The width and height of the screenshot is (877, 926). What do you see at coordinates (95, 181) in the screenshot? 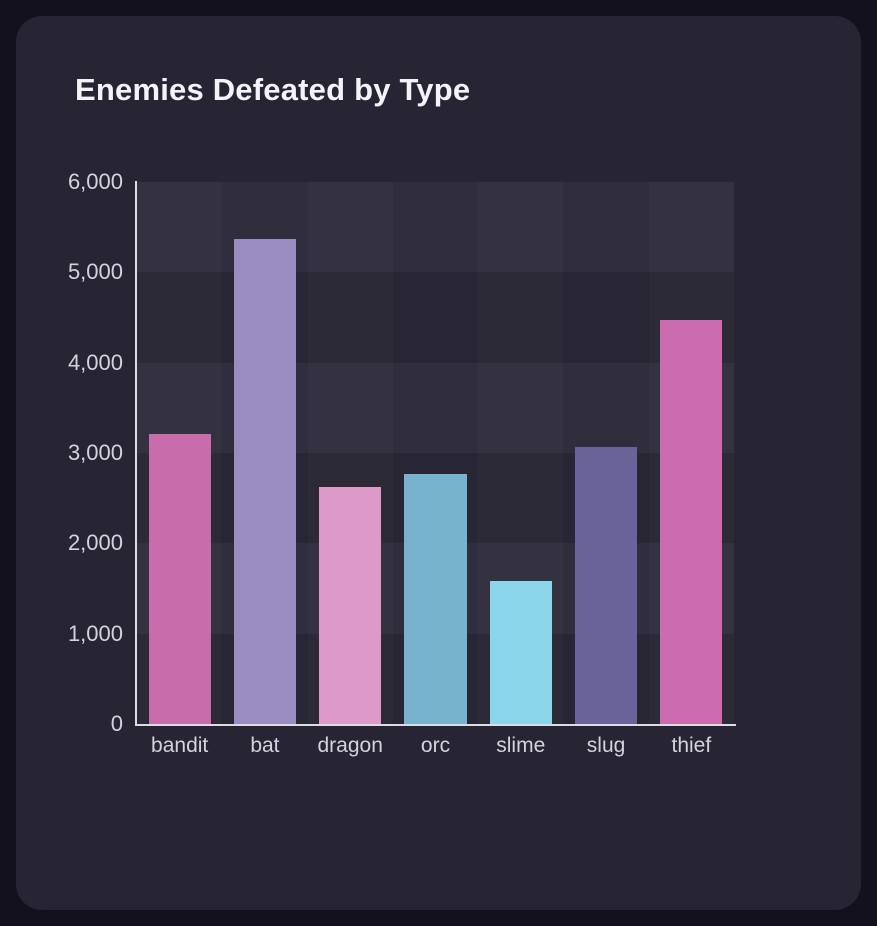
I see `y-tick-label: 6,000` at bounding box center [95, 181].